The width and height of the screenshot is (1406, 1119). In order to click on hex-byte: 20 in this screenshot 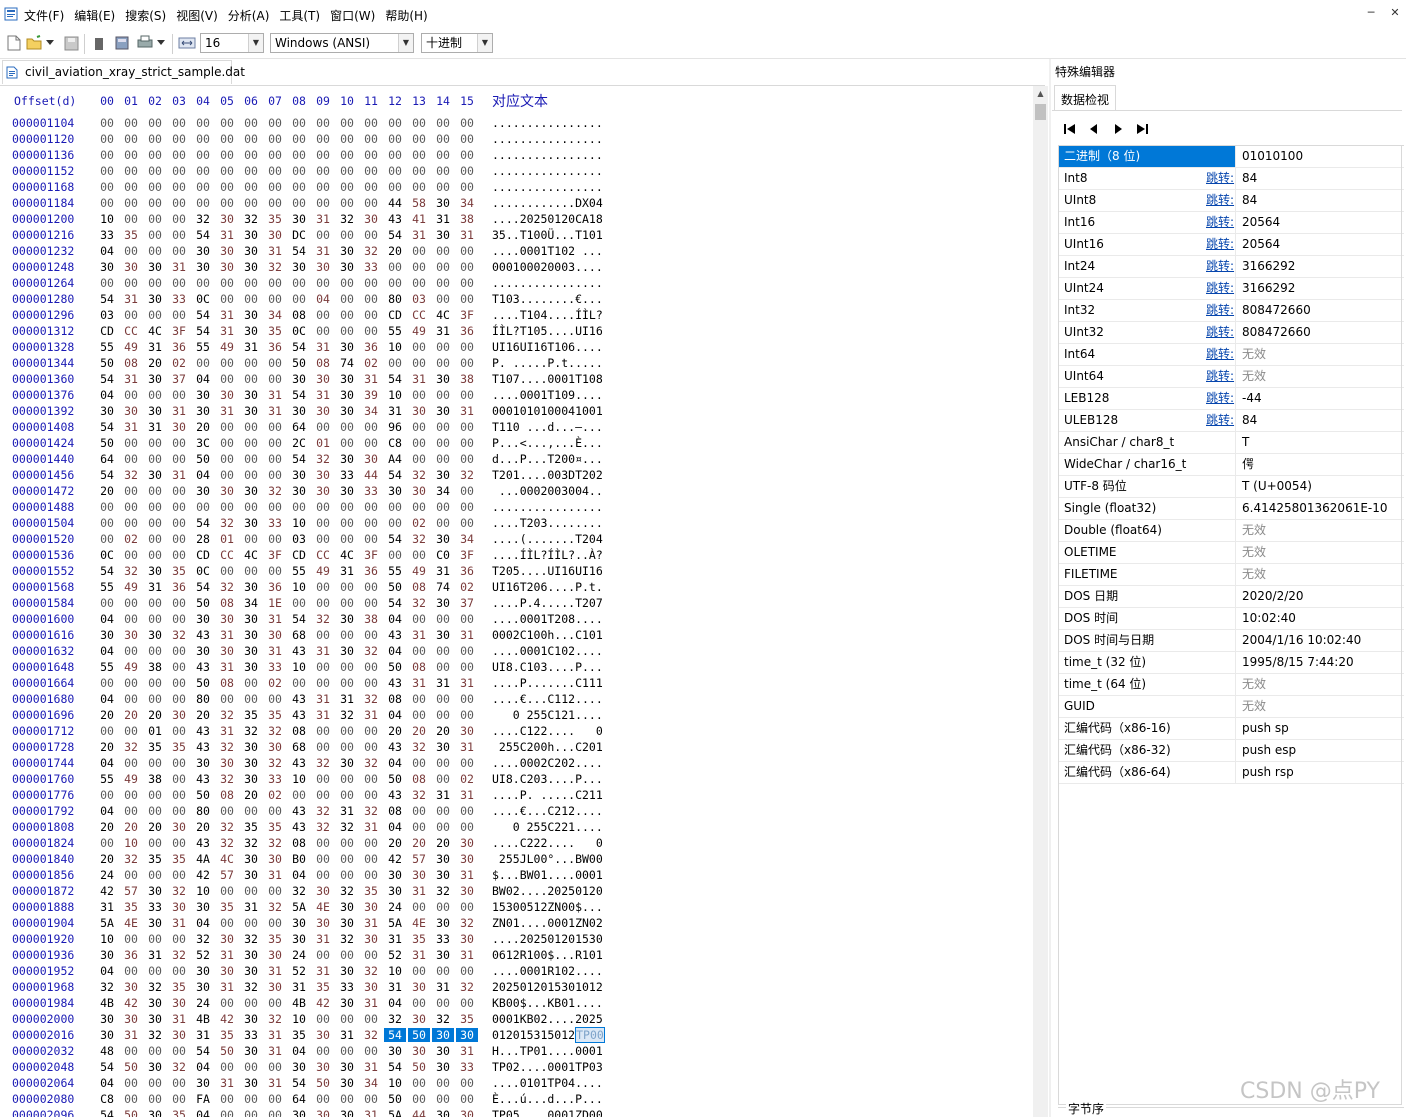, I will do `click(419, 731)`.